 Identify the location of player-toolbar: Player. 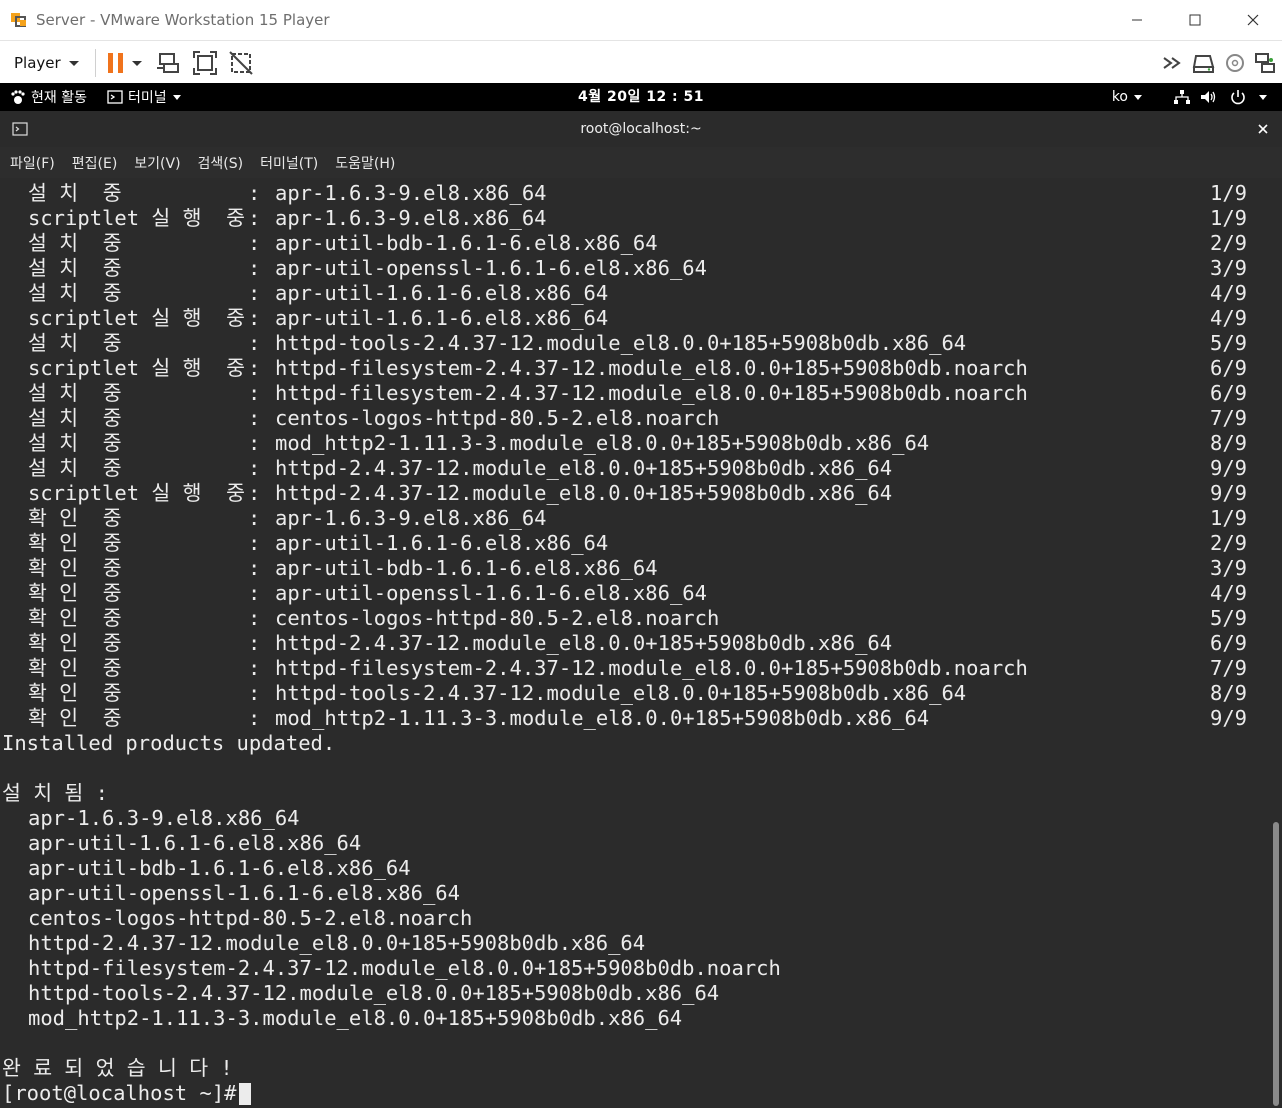
(641, 62).